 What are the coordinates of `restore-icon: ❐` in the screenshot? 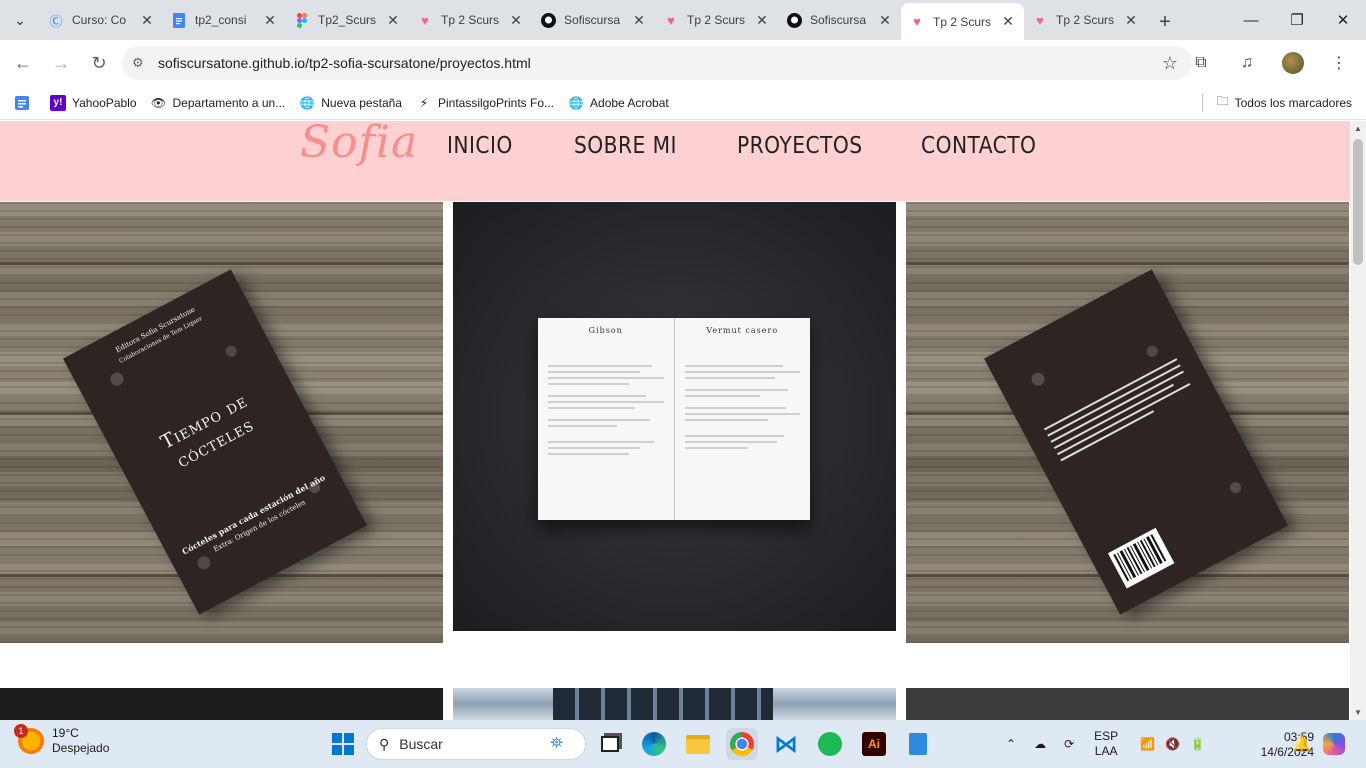 It's located at (1297, 20).